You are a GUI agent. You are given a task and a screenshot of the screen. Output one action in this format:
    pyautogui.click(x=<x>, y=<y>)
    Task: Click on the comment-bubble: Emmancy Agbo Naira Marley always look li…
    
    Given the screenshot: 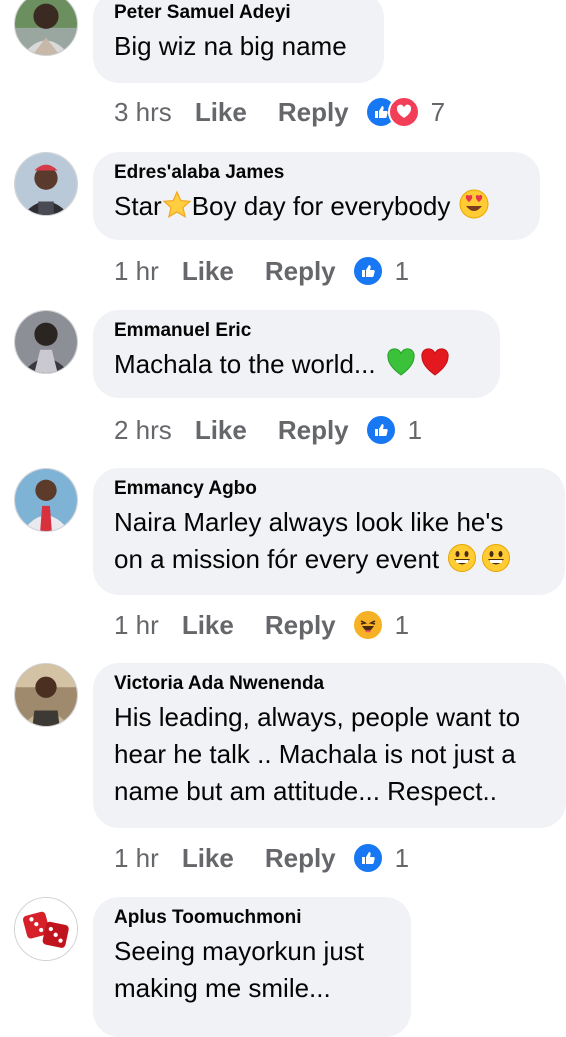 What is the action you would take?
    pyautogui.click(x=329, y=531)
    